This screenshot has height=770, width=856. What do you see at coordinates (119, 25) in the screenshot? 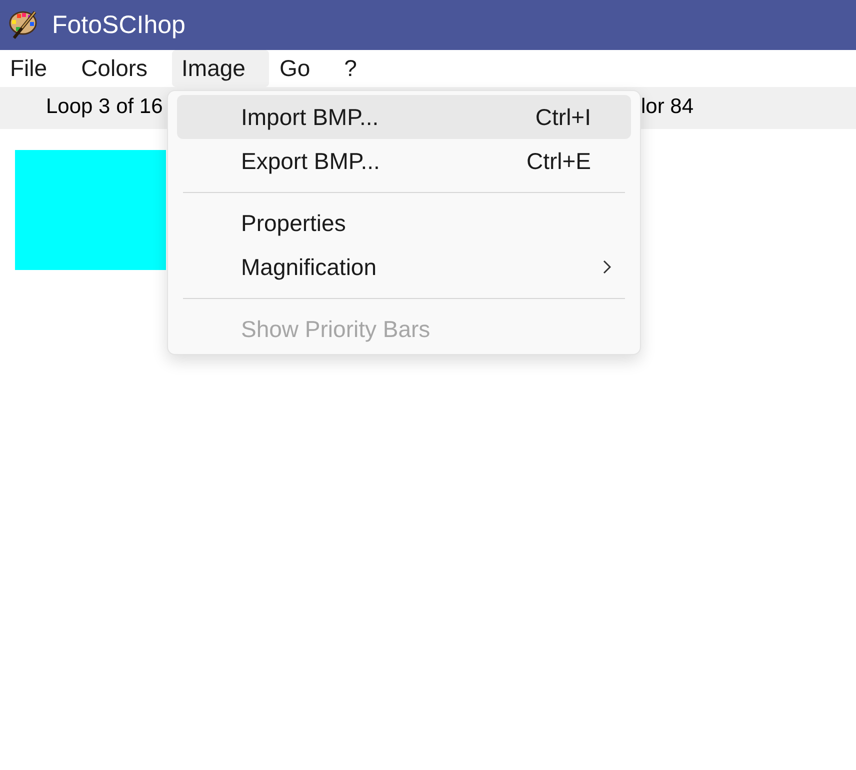
I see `window-title: FotoSCIhop` at bounding box center [119, 25].